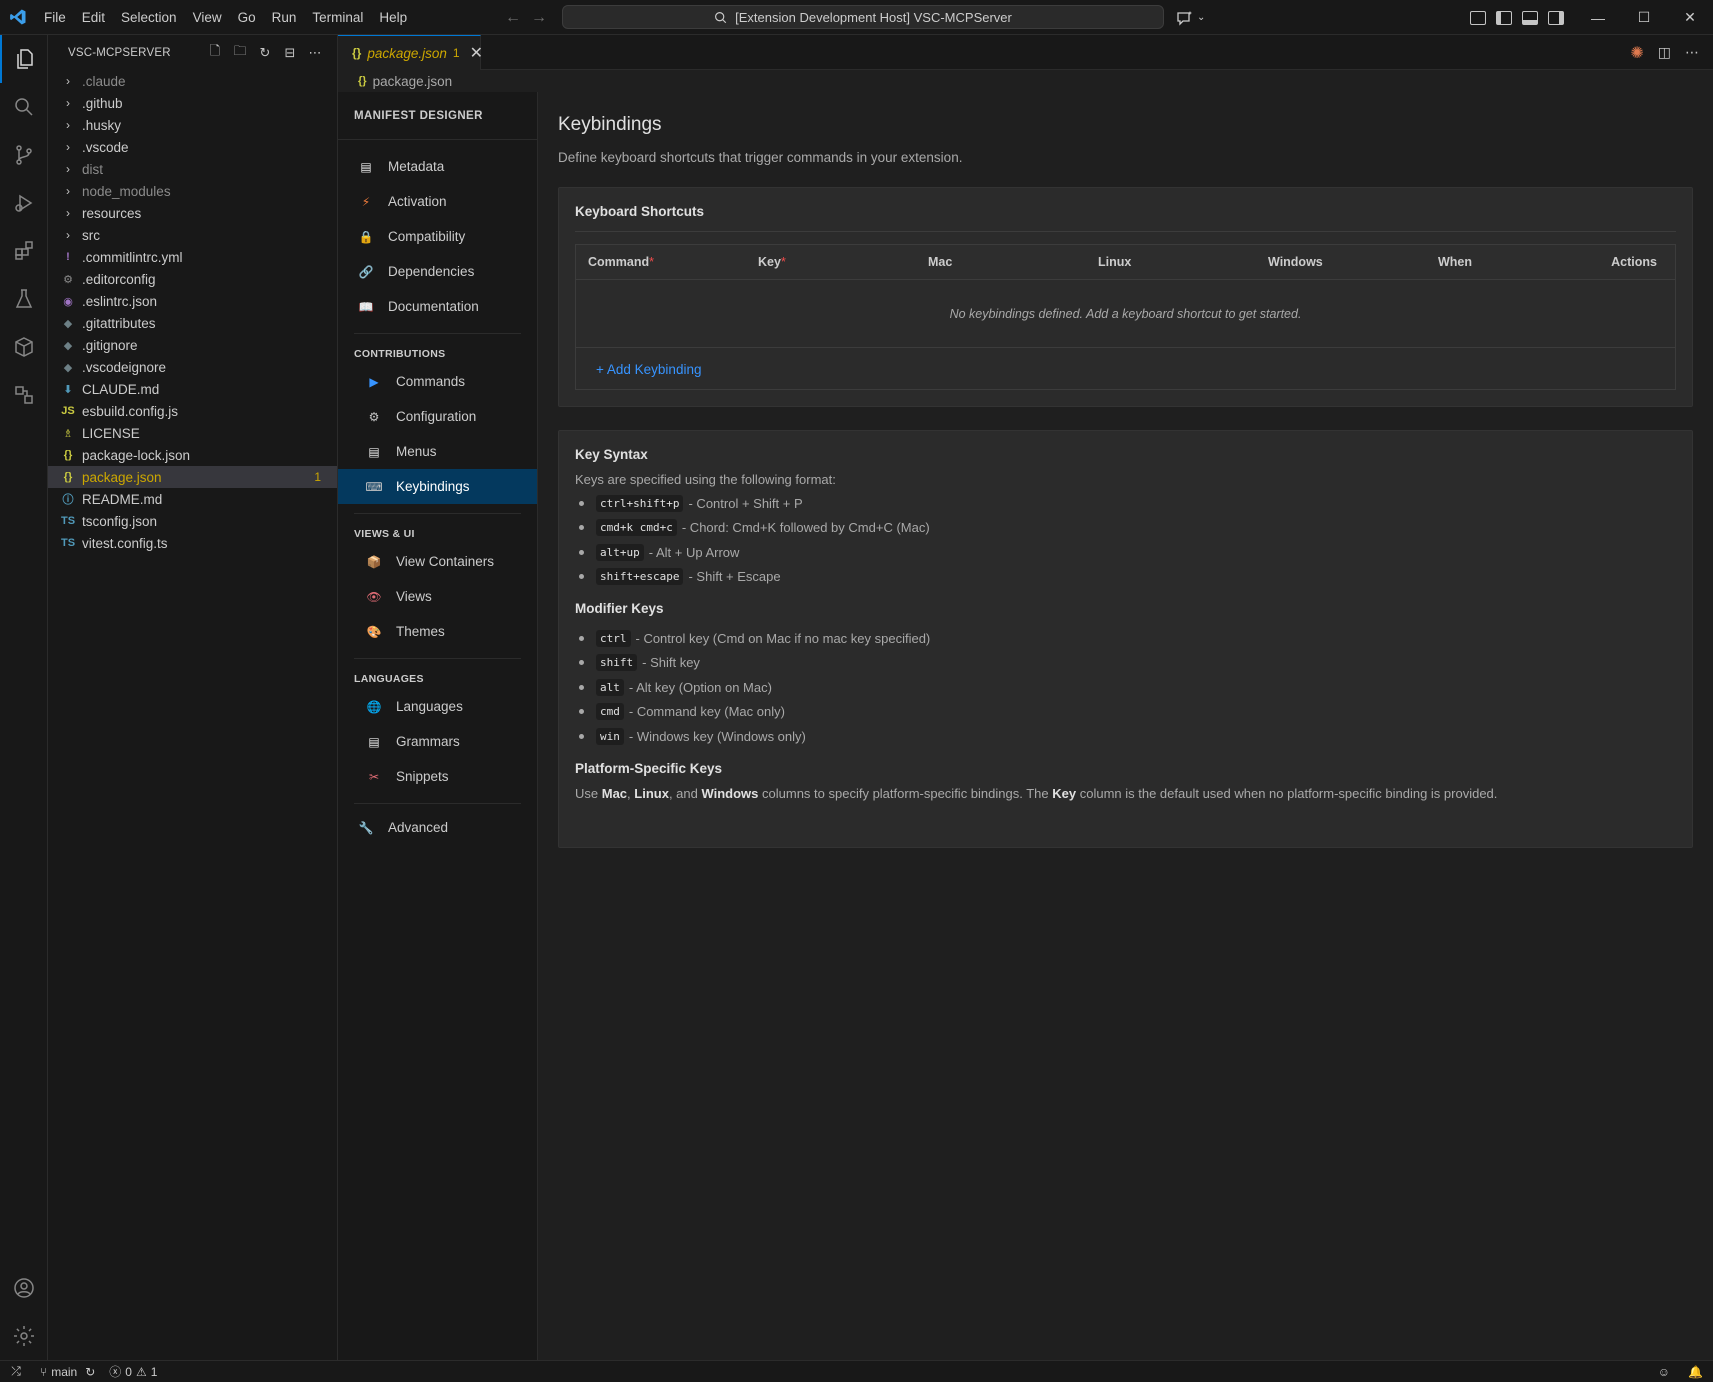 The height and width of the screenshot is (1382, 1713). What do you see at coordinates (130, 411) in the screenshot?
I see `tree-item-label: esbuild.config.js` at bounding box center [130, 411].